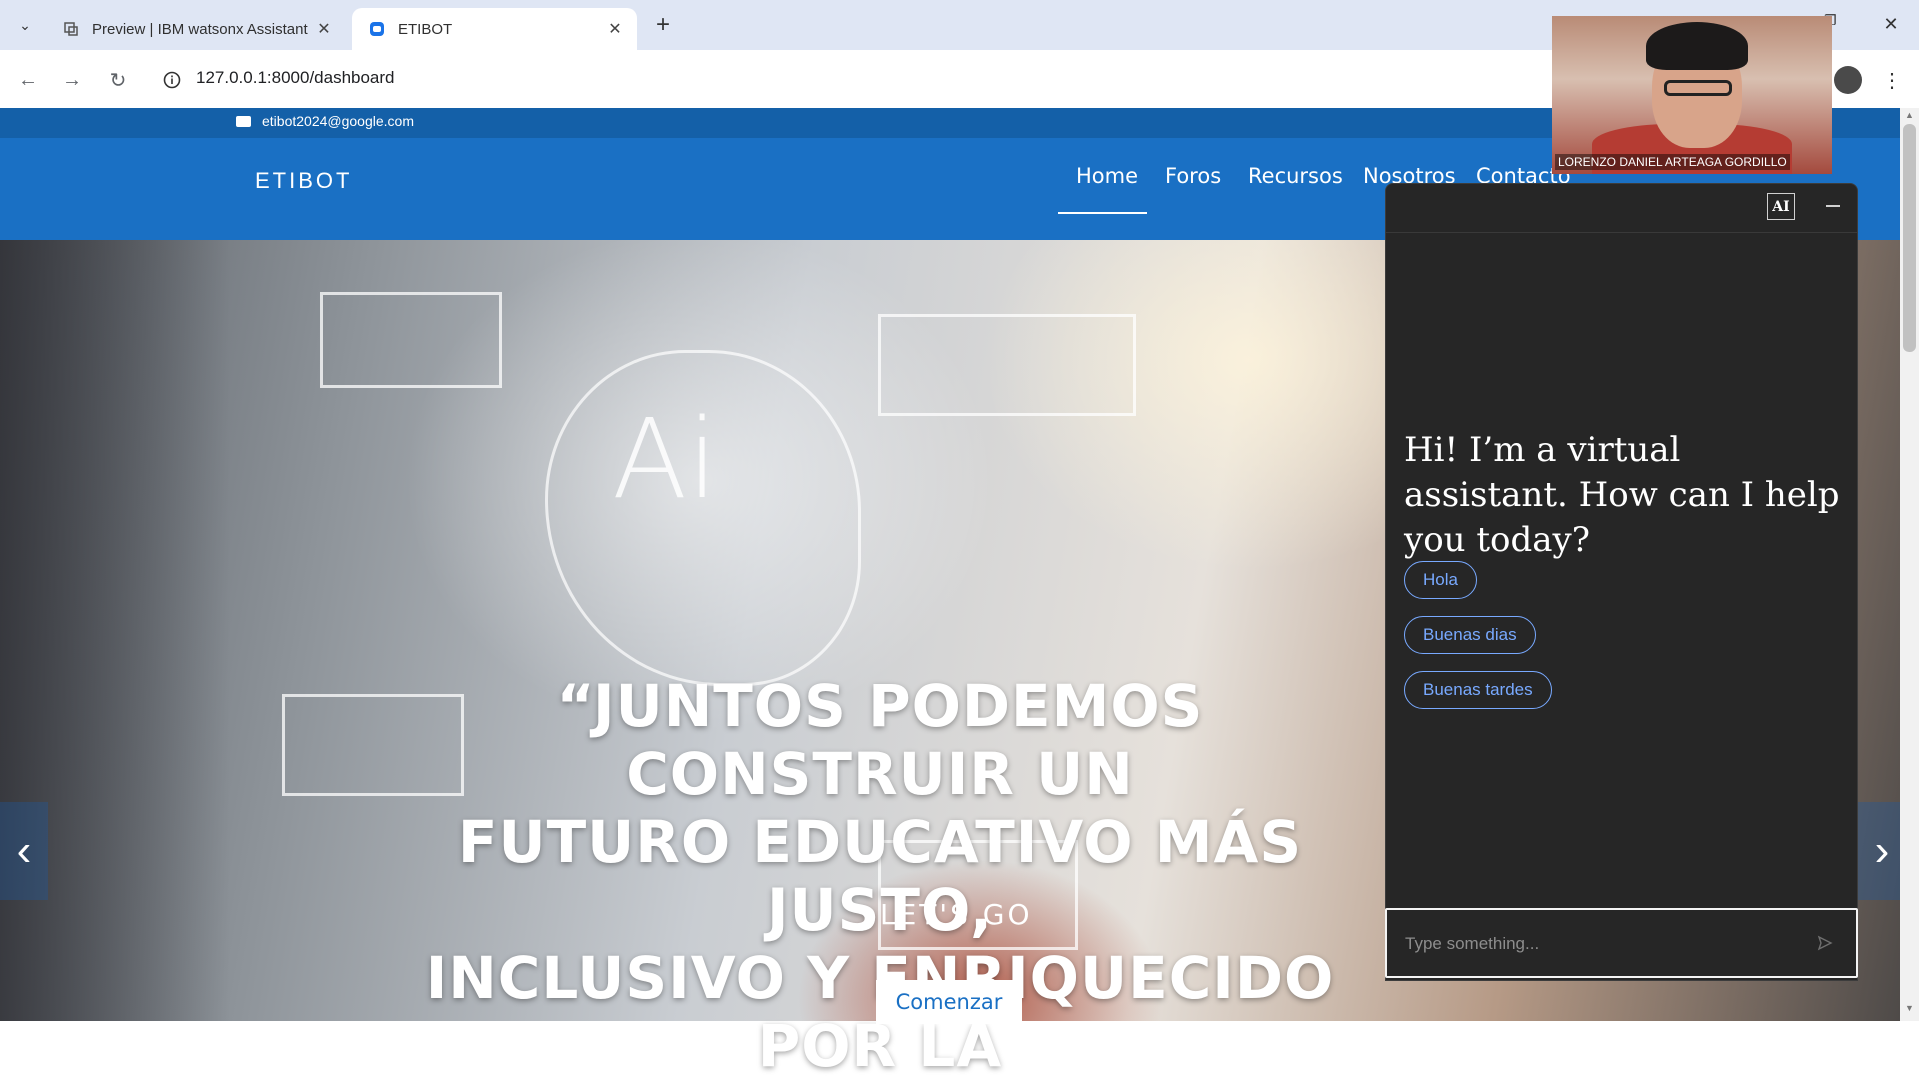  I want to click on hero-subtitle: LET'S GO, so click(956, 914).